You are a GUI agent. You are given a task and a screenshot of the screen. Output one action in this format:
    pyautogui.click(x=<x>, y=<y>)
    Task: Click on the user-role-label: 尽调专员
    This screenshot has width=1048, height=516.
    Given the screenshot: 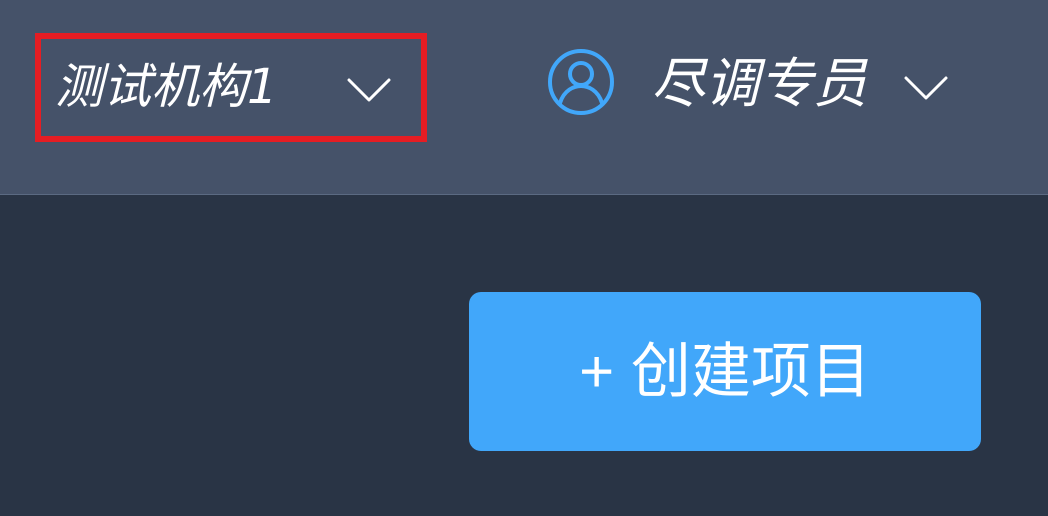 What is the action you would take?
    pyautogui.click(x=759, y=83)
    